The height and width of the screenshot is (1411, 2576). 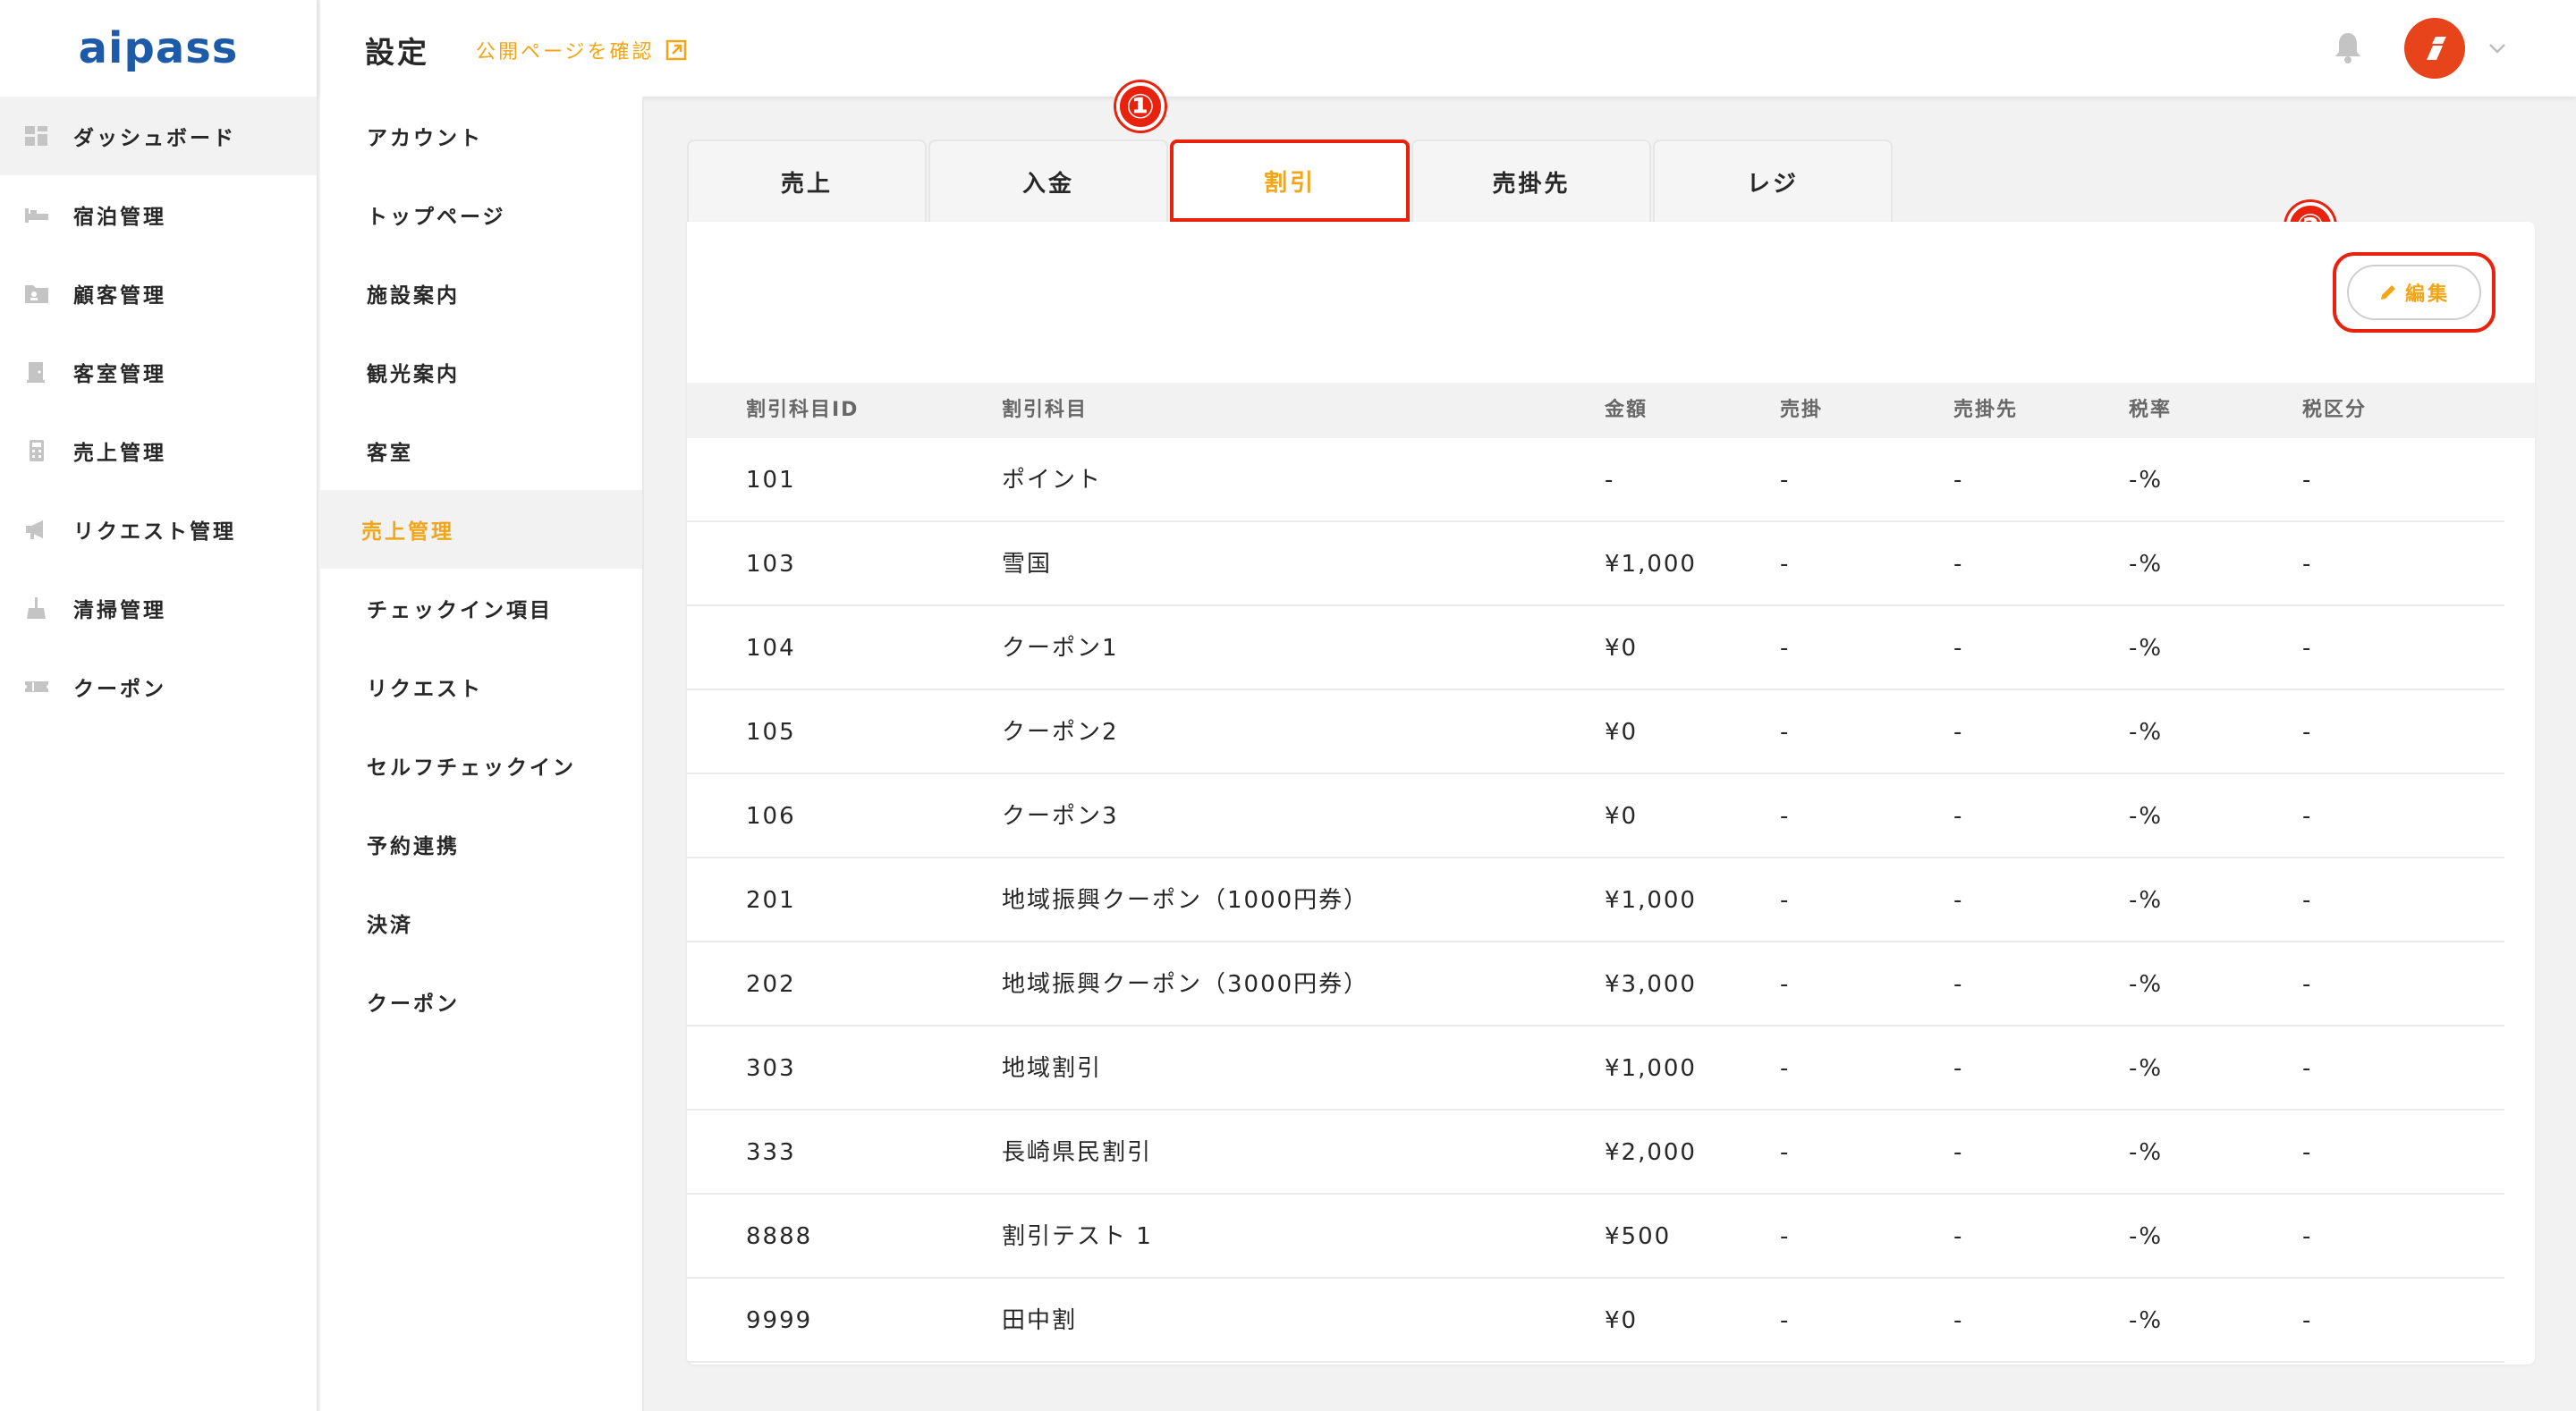 I want to click on logo-text: aipass, so click(x=158, y=48).